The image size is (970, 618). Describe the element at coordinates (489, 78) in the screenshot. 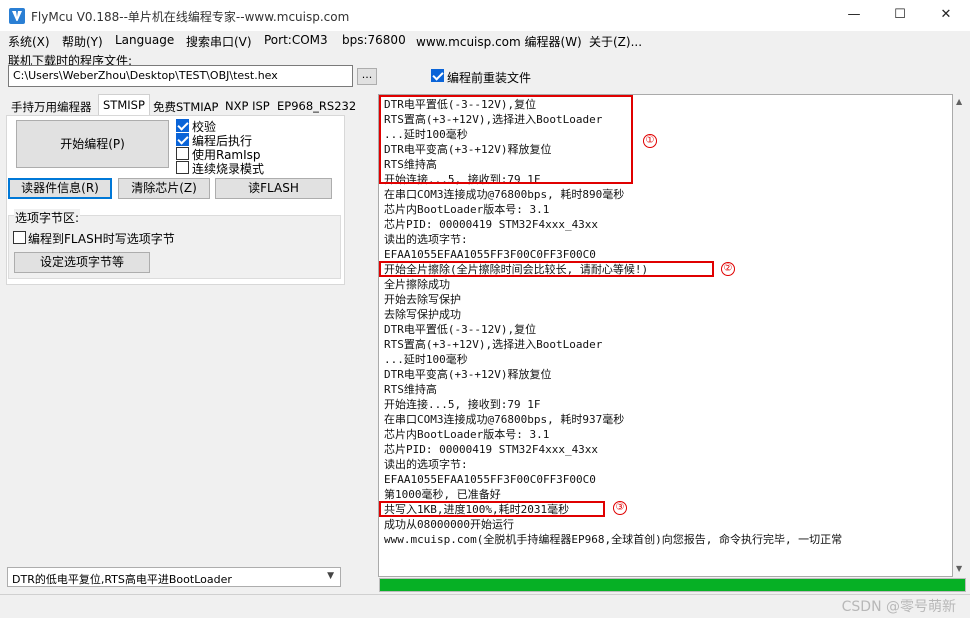

I see `reload-before-program-label: 编程前重装文件` at that location.